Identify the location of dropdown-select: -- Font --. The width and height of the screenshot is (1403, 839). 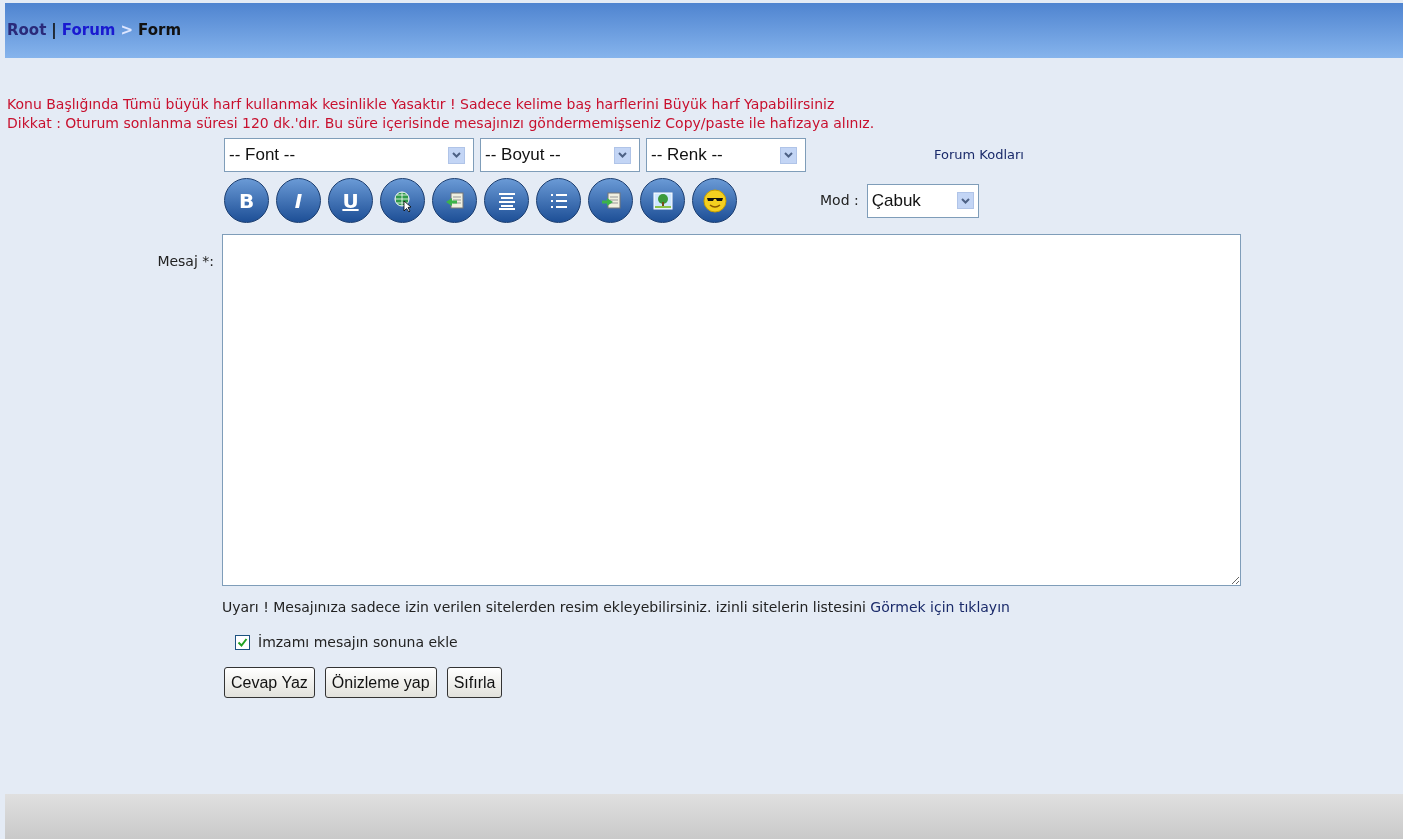
(349, 155).